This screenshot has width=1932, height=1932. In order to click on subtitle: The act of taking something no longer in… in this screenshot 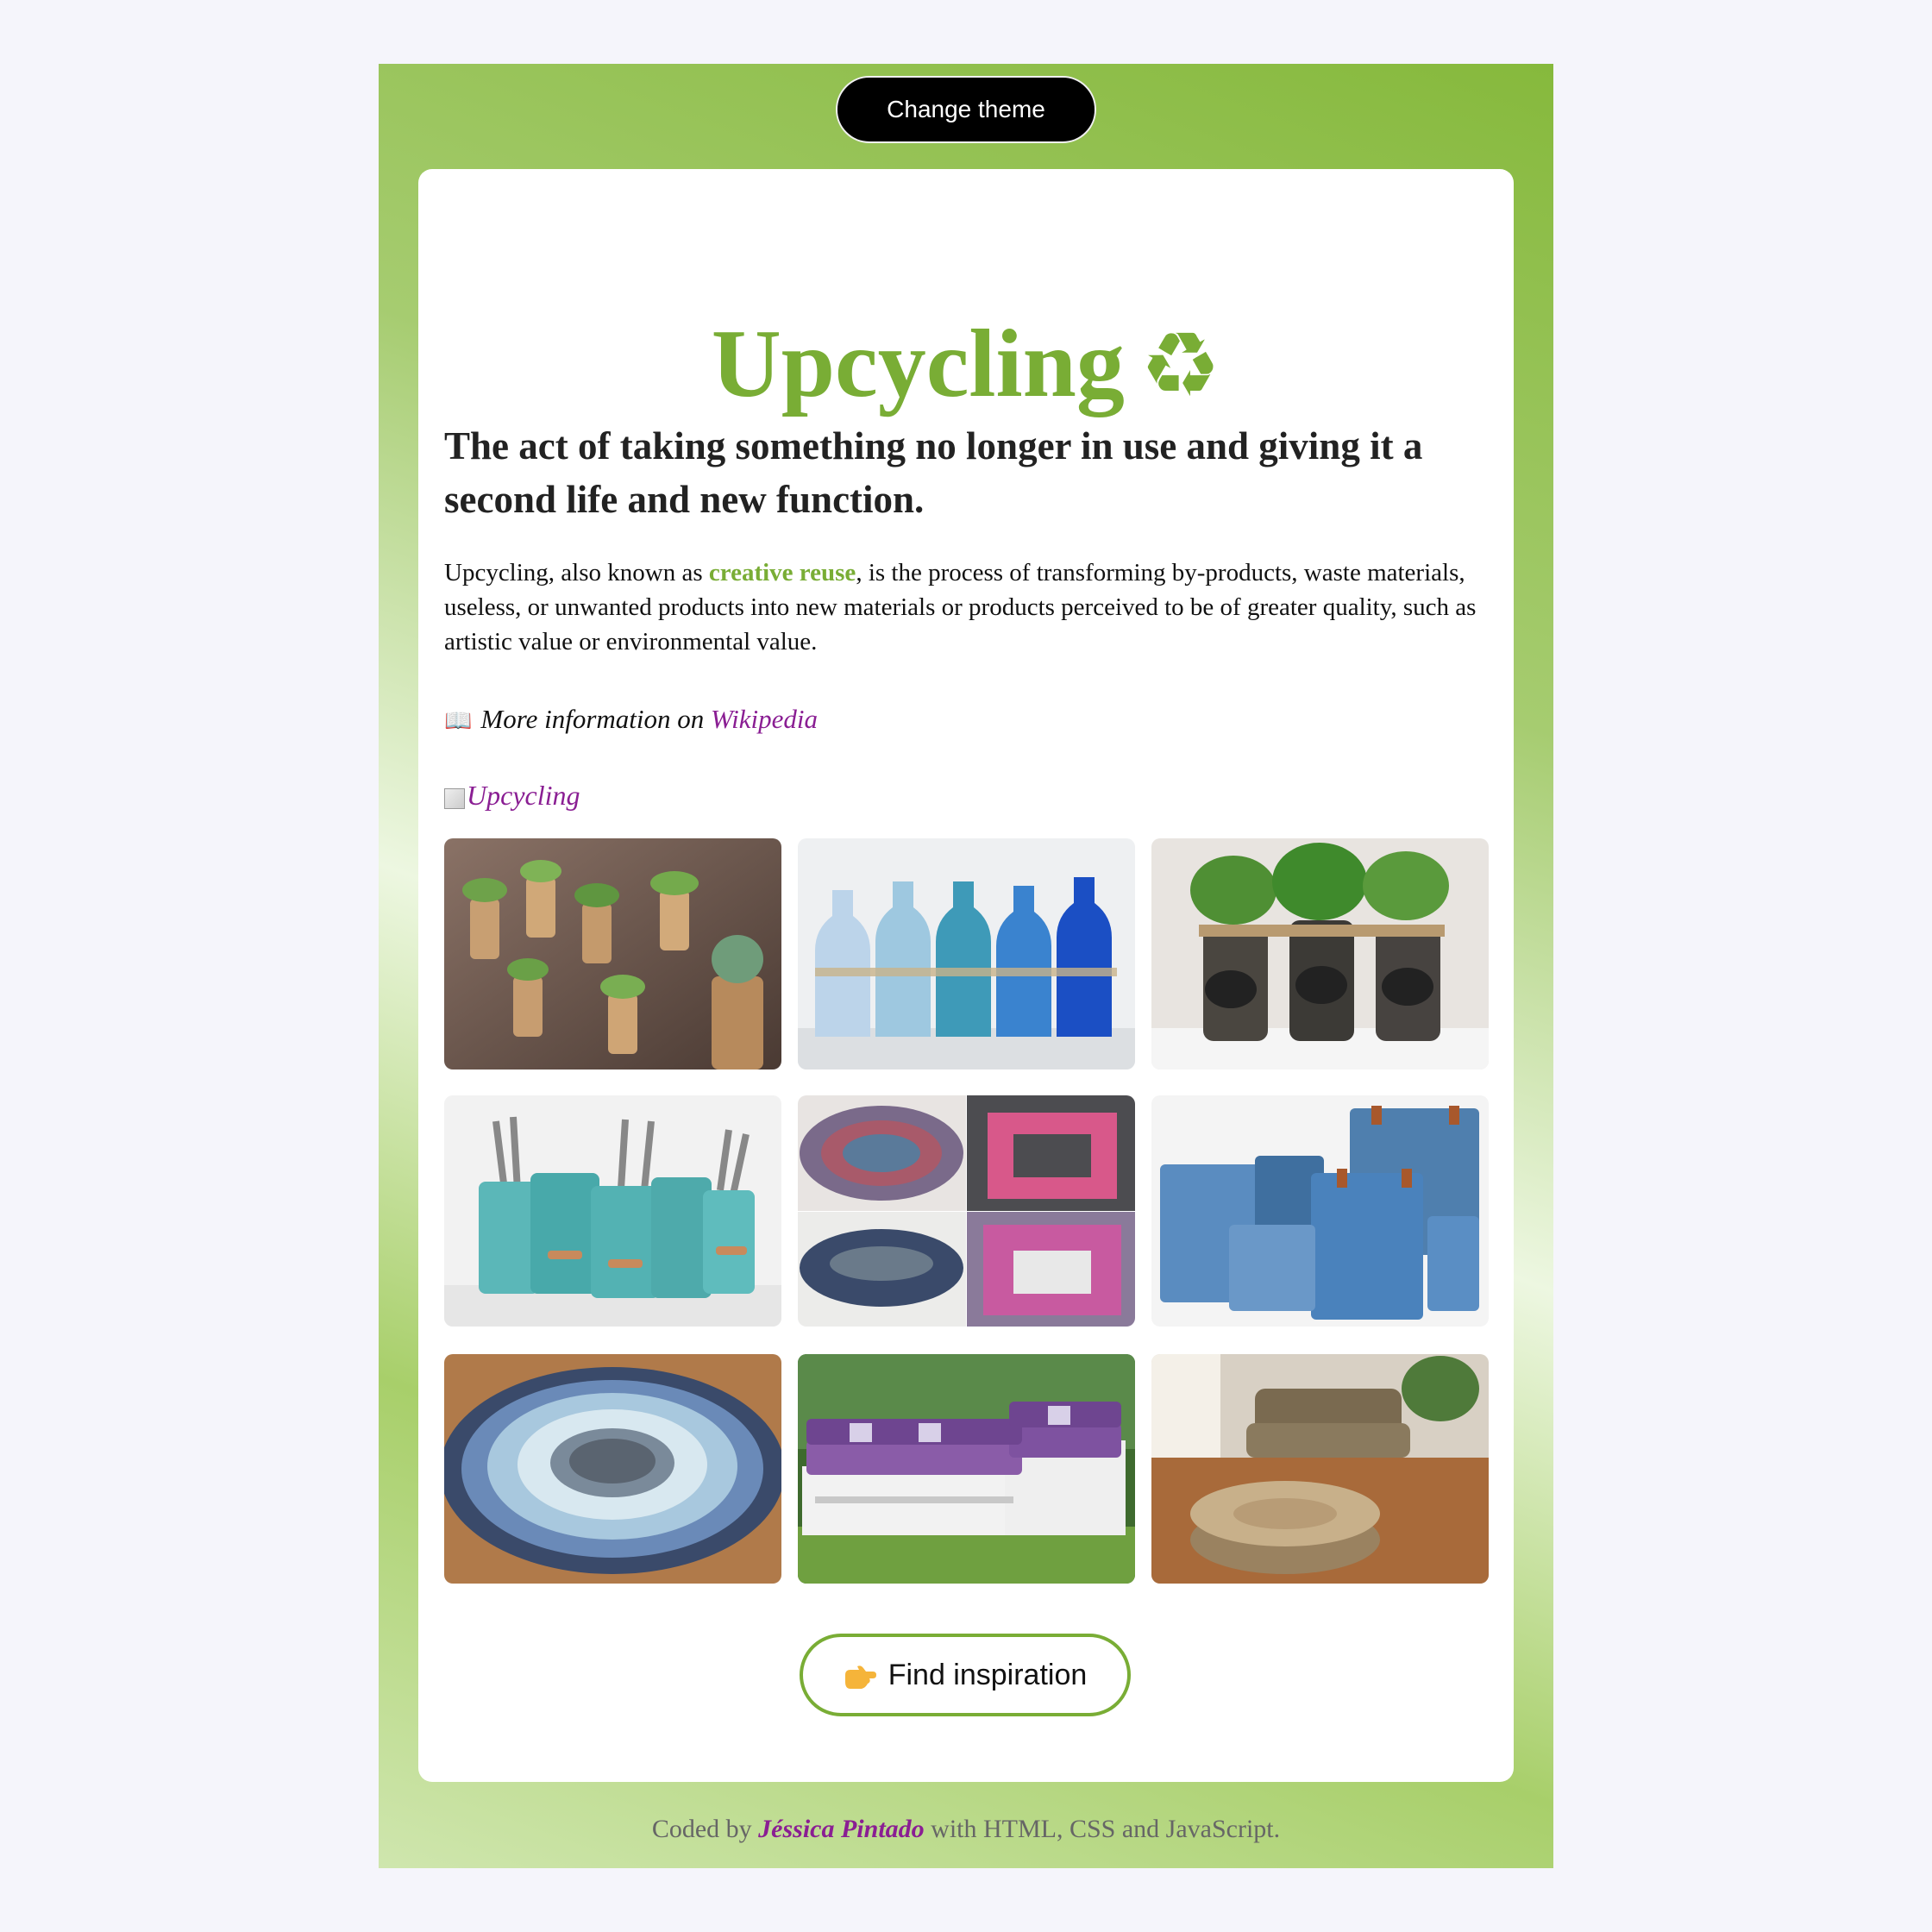, I will do `click(934, 473)`.